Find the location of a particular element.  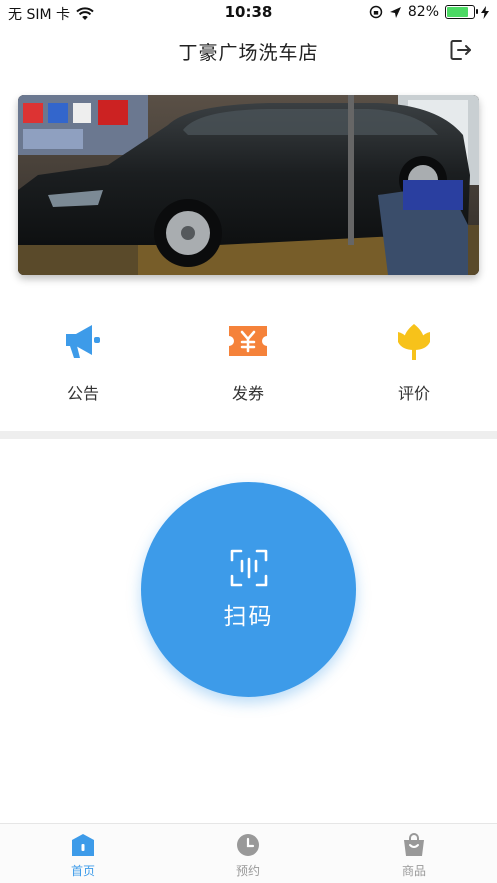

action-label: 评价 is located at coordinates (413, 393).